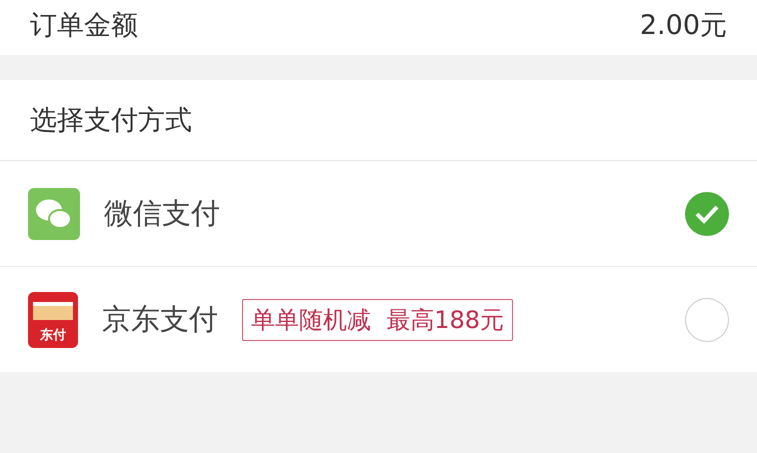  I want to click on amount-label: 订单金额, so click(84, 26).